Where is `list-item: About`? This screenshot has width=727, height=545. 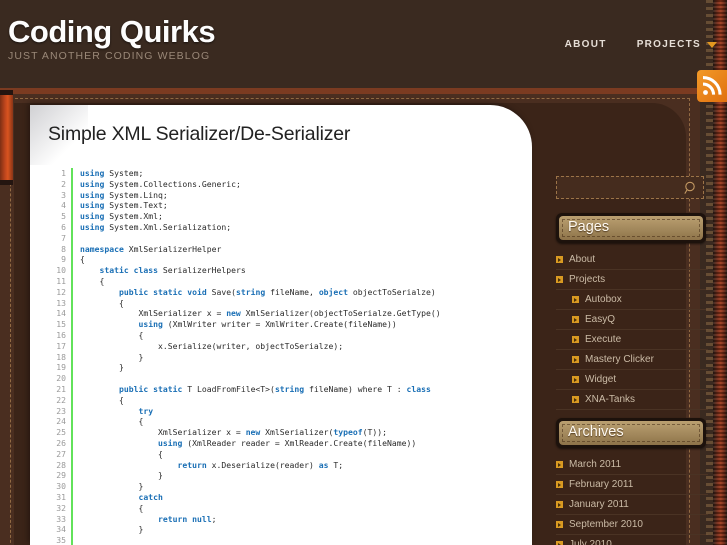
list-item: About is located at coordinates (632, 260).